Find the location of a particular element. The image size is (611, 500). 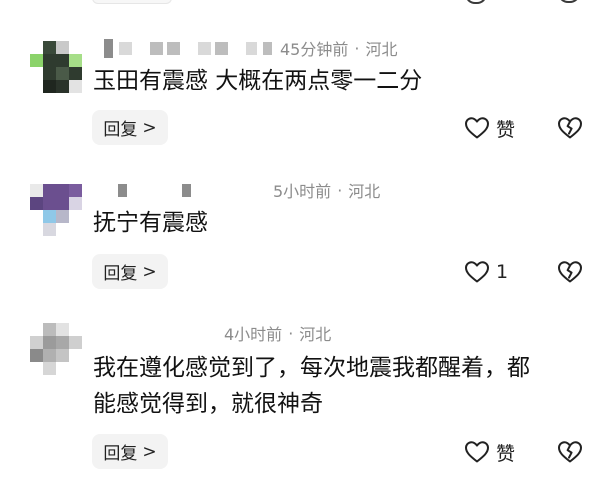

comment-text: 我在遵化感觉到了，每次地震我都醒着，都 能感觉得到，就很神奇 is located at coordinates (311, 386).